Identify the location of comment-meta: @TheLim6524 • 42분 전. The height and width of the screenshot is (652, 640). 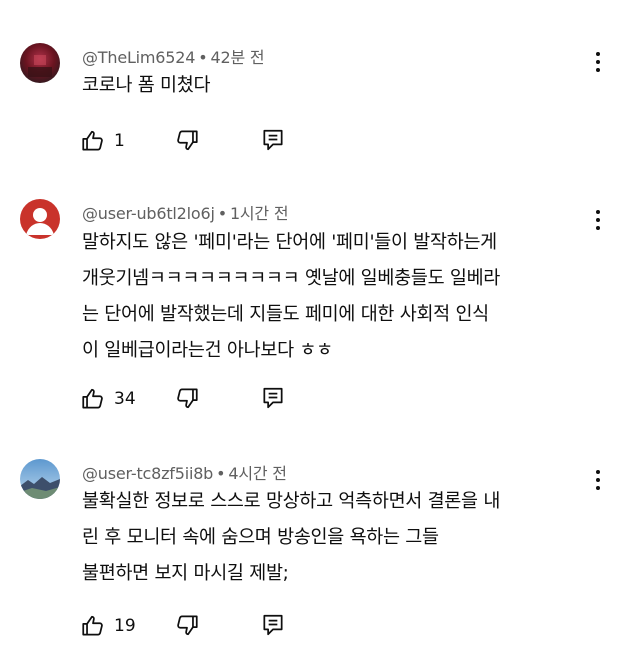
(173, 56).